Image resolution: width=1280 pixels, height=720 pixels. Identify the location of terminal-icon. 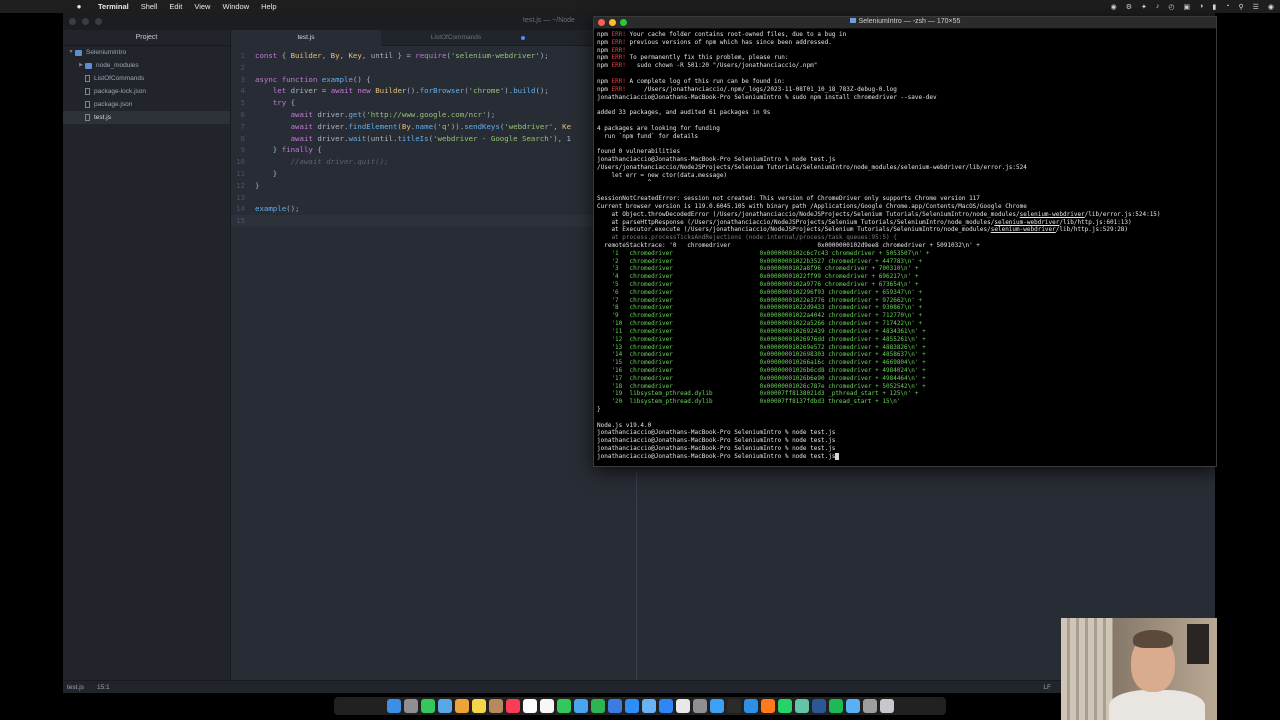
(733, 706).